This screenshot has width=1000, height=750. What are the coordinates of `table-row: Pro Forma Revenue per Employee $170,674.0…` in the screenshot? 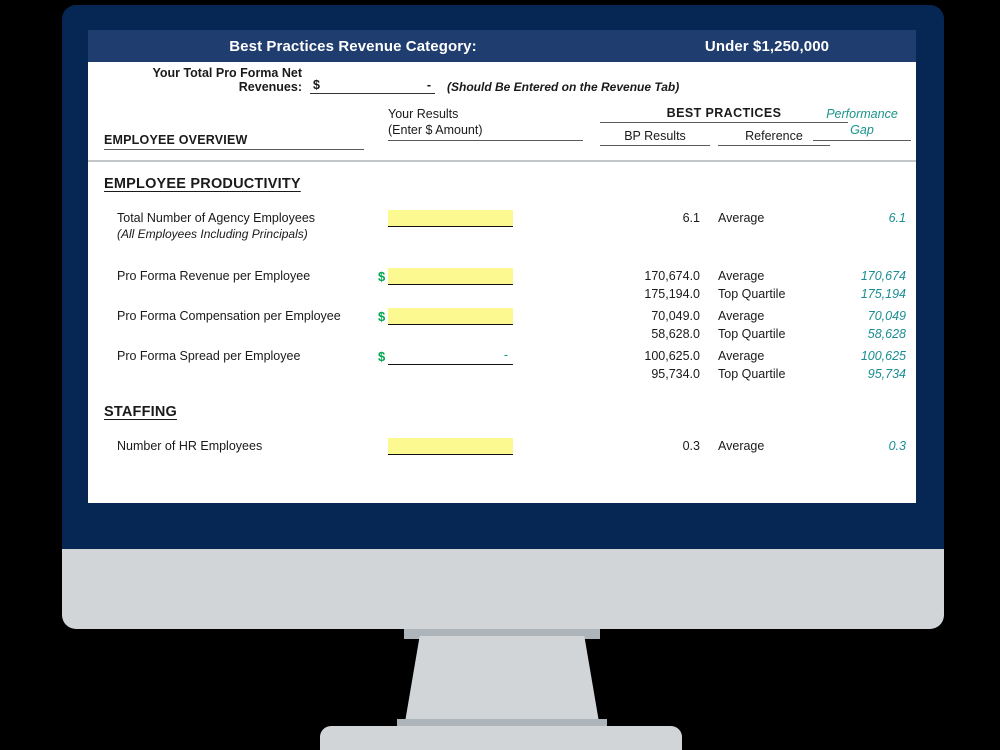 It's located at (502, 287).